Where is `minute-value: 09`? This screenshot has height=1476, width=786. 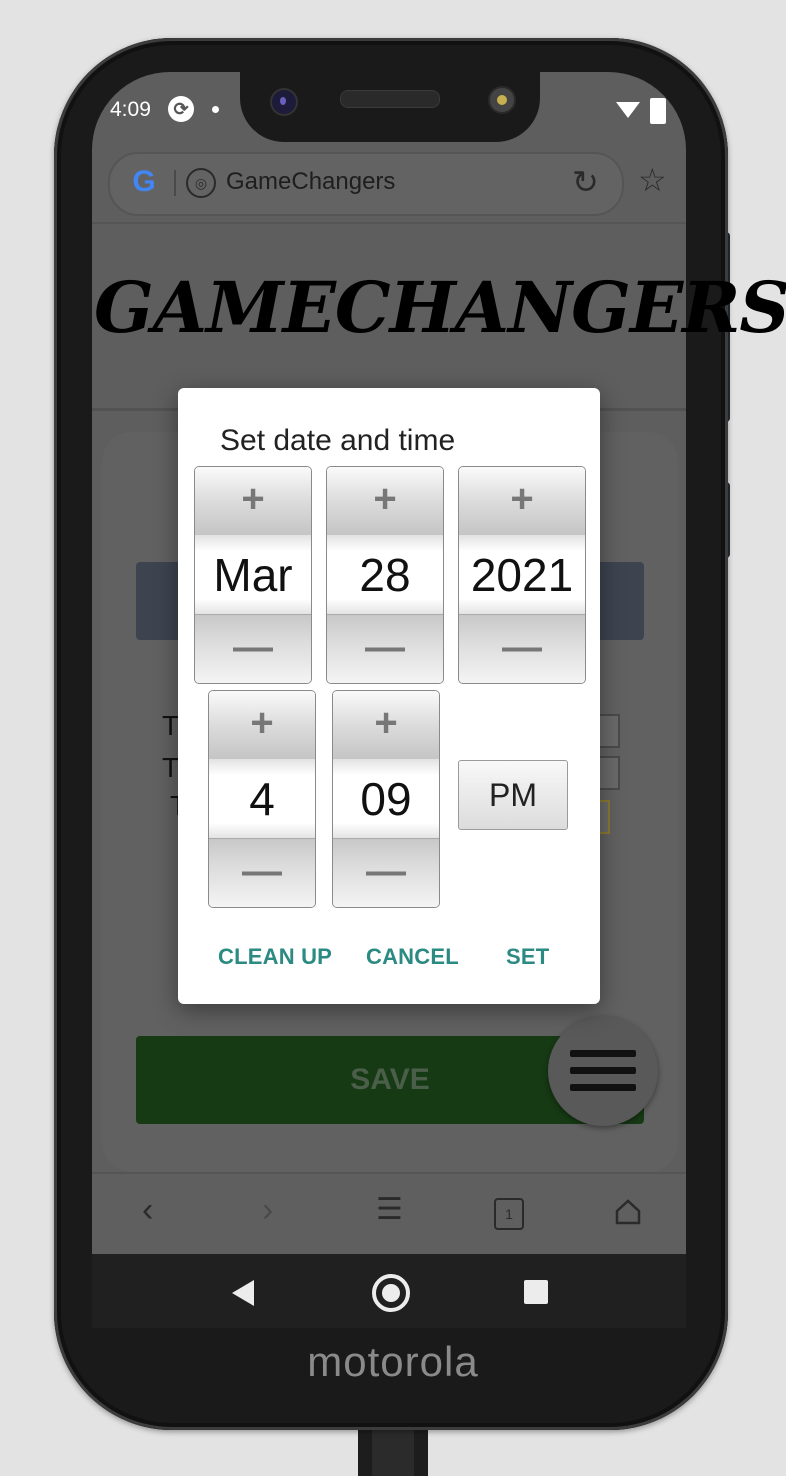 minute-value: 09 is located at coordinates (386, 799).